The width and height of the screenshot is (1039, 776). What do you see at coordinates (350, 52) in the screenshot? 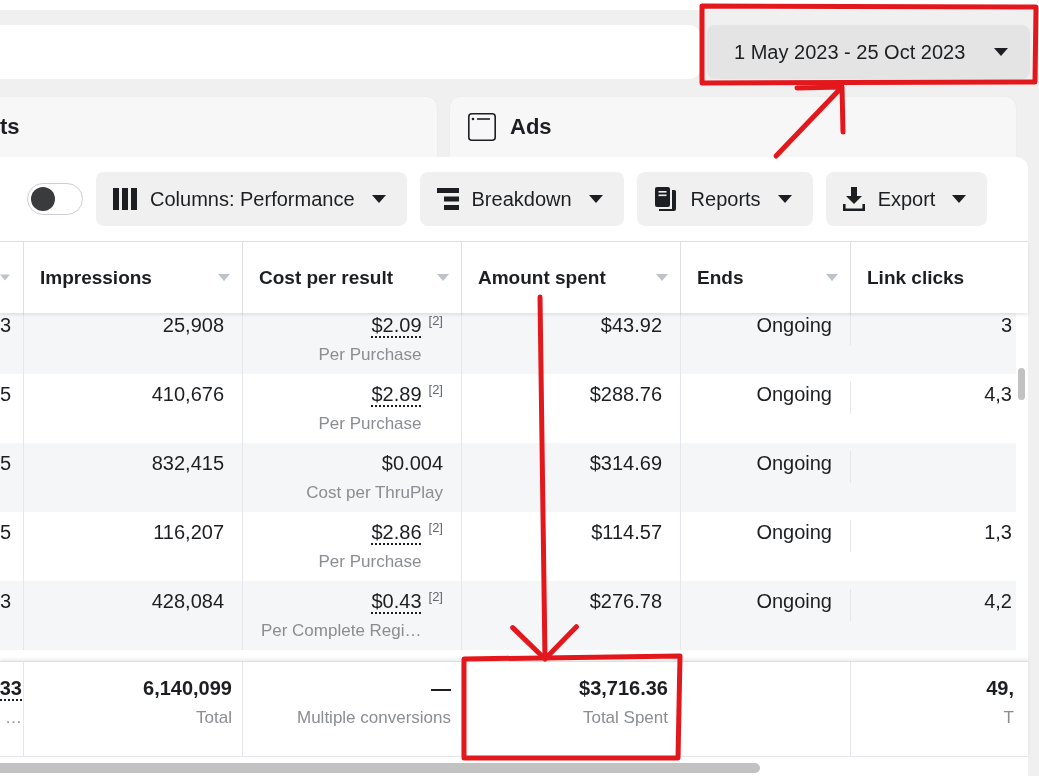
I see `search-field` at bounding box center [350, 52].